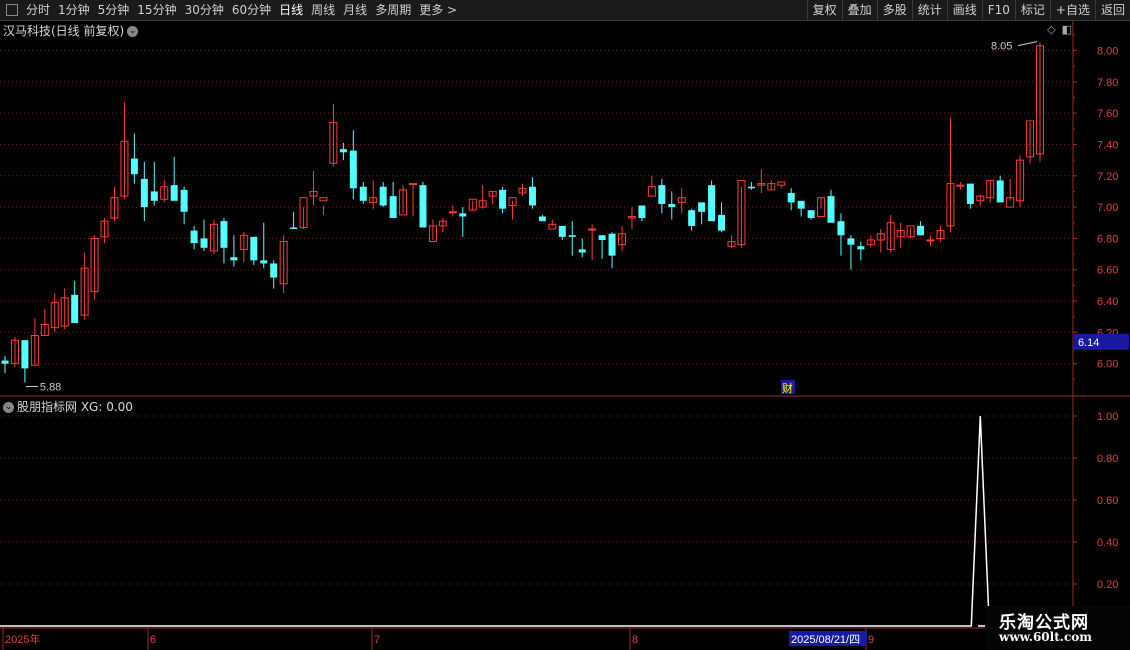 This screenshot has height=650, width=1130. What do you see at coordinates (1107, 145) in the screenshot?
I see `price-tick-label: 7.40` at bounding box center [1107, 145].